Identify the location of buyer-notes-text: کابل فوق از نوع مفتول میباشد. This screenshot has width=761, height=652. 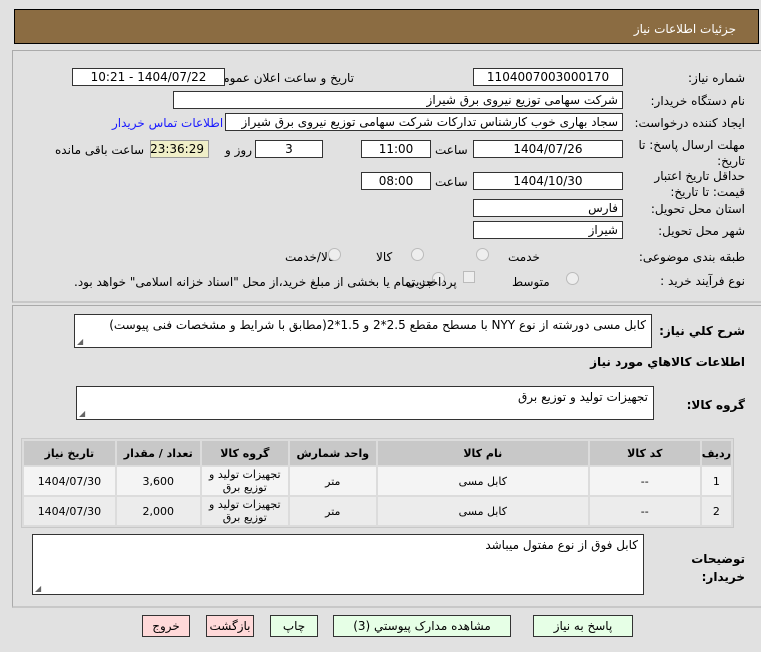
(561, 545).